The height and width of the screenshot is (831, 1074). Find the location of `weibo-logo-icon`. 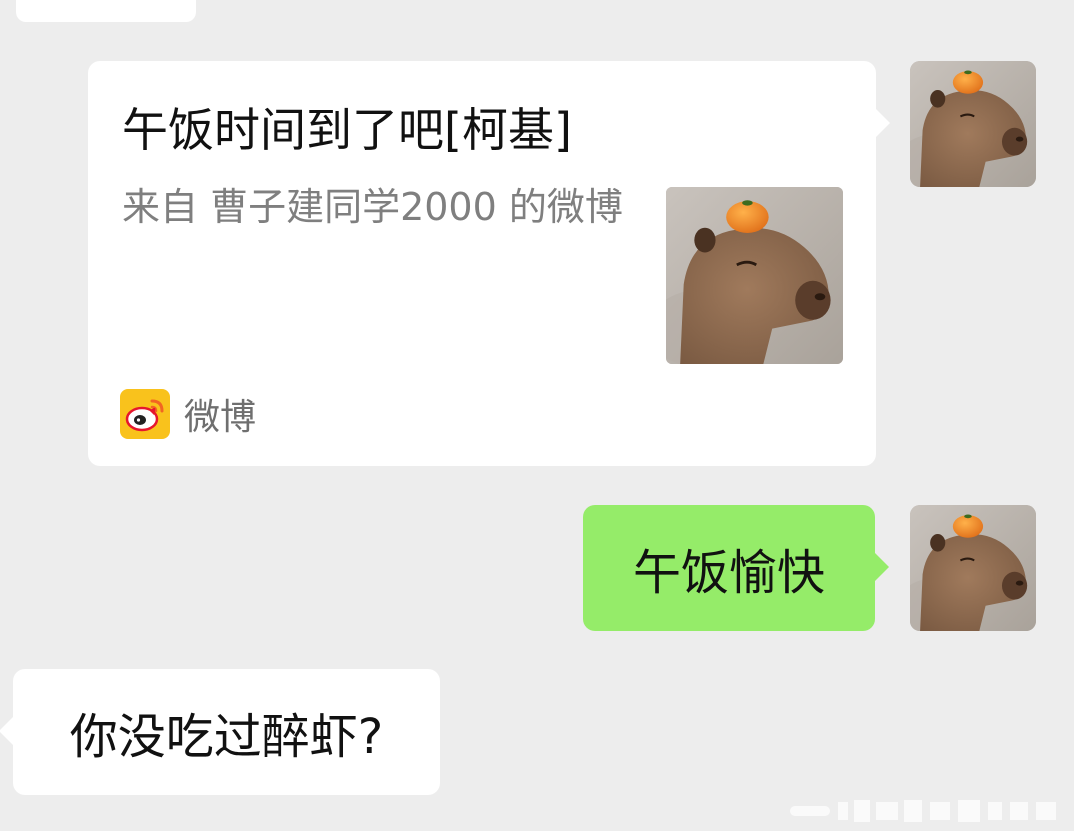

weibo-logo-icon is located at coordinates (145, 414).